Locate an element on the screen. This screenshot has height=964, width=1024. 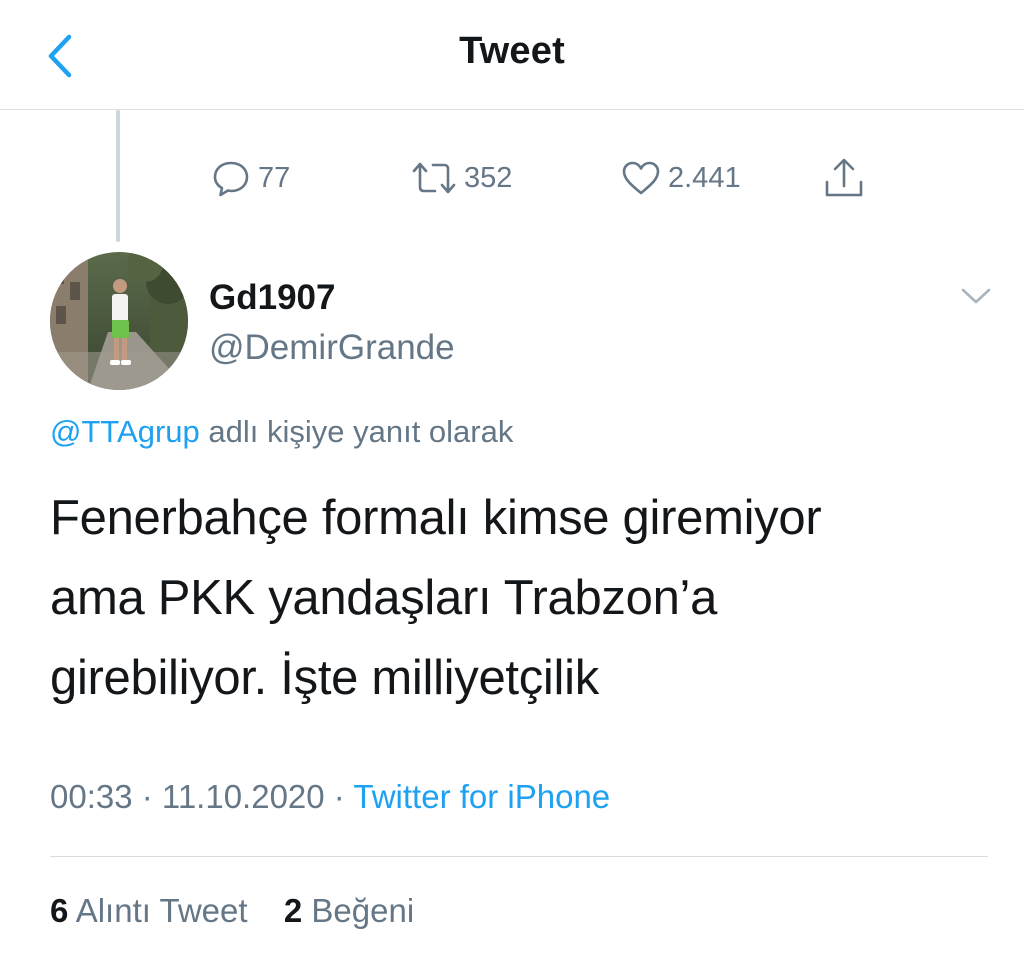
page-title: Tweet is located at coordinates (512, 51).